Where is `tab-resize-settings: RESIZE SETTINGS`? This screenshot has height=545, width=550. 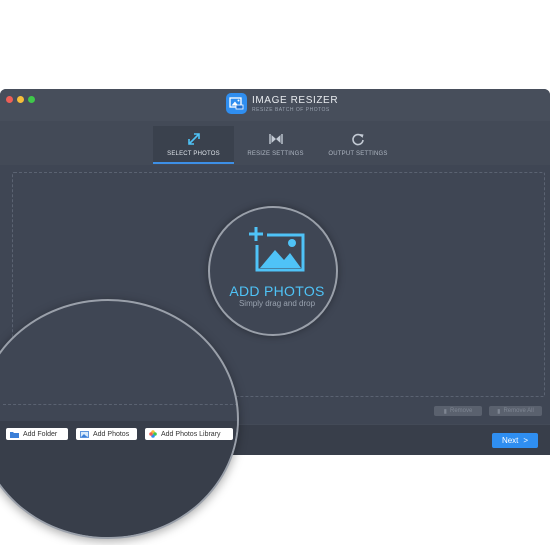 tab-resize-settings: RESIZE SETTINGS is located at coordinates (275, 144).